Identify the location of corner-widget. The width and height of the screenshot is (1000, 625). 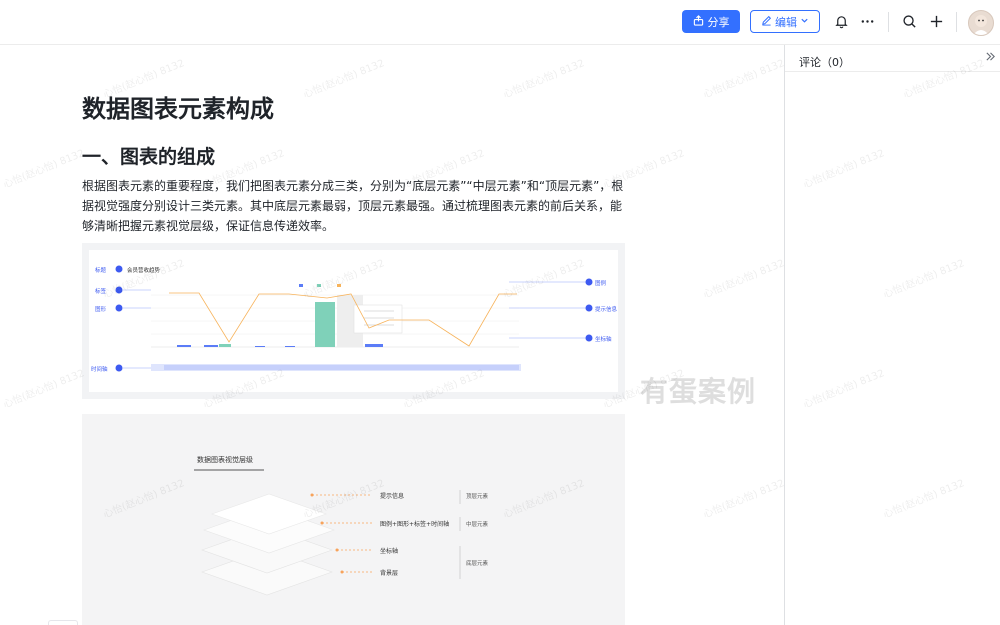
(63, 622).